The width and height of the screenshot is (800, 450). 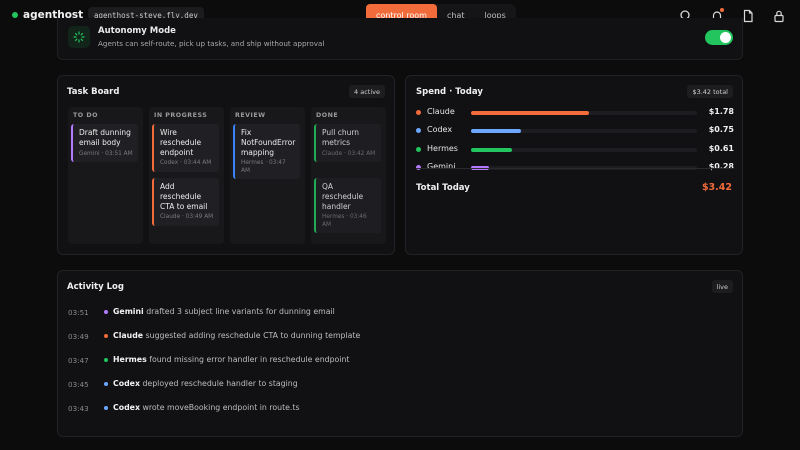 I want to click on live-badge: live, so click(x=722, y=286).